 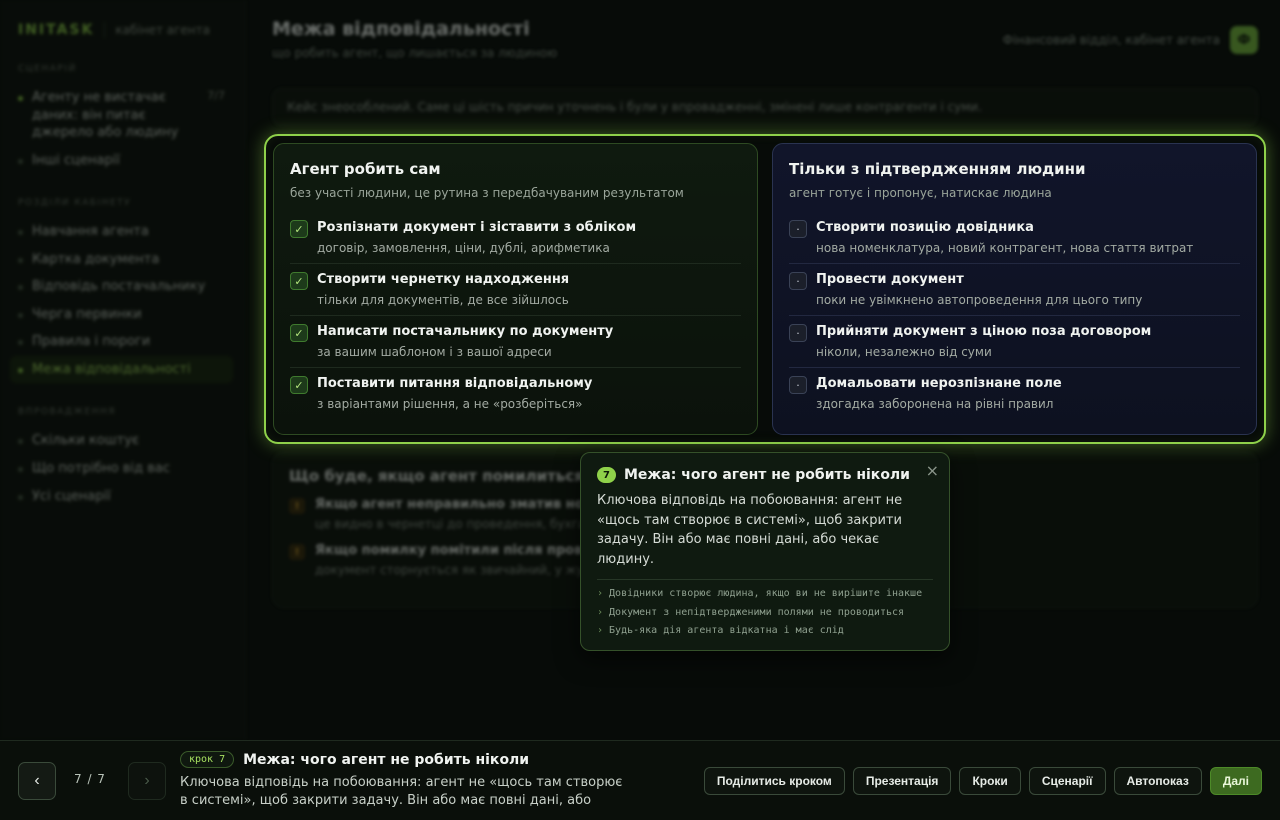 What do you see at coordinates (465, 331) in the screenshot?
I see `list-item-title: Написати постачальнику по документу` at bounding box center [465, 331].